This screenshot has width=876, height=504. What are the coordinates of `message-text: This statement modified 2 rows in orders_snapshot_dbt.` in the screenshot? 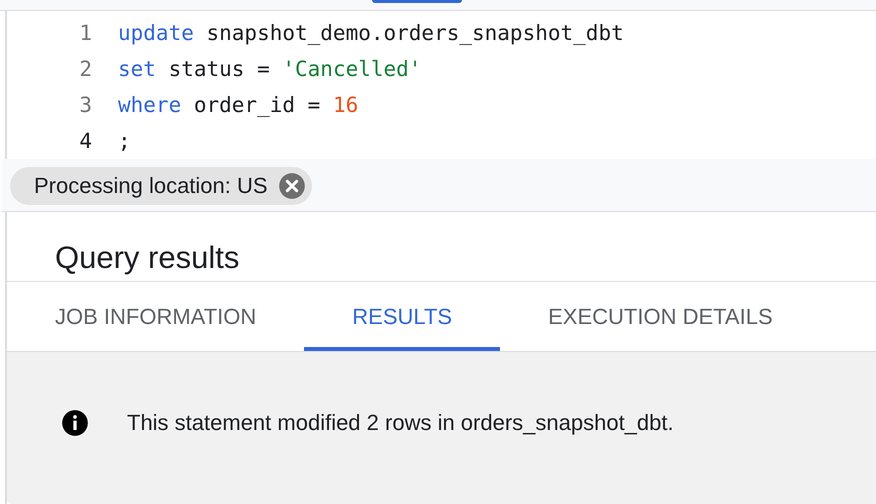 It's located at (400, 423).